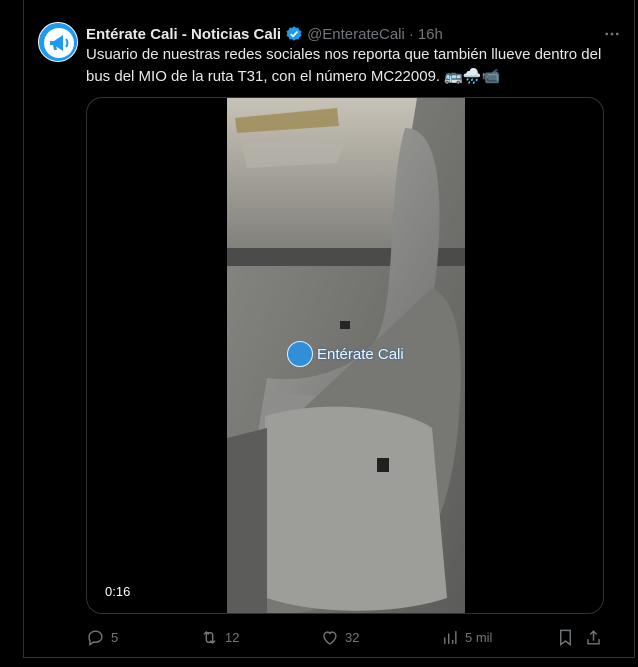 The width and height of the screenshot is (638, 667). What do you see at coordinates (450, 637) in the screenshot?
I see `views-chart-icon` at bounding box center [450, 637].